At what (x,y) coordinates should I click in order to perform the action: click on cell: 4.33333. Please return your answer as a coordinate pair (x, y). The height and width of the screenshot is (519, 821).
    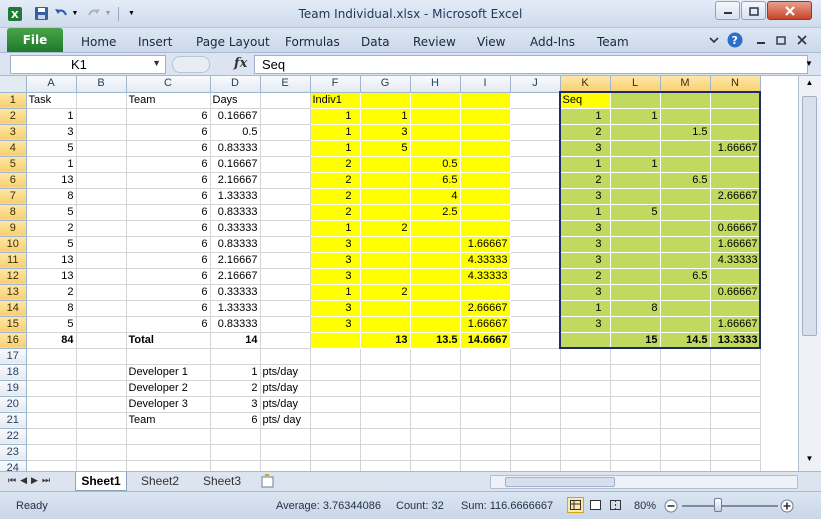
    Looking at the image, I should click on (485, 260).